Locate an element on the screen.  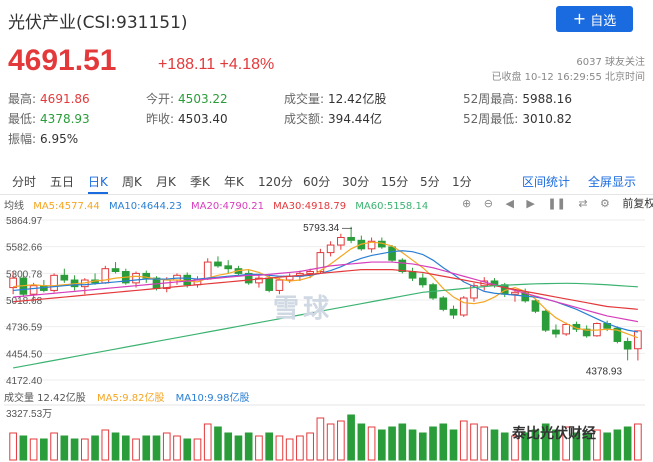
volume-label: 成交量: is located at coordinates (304, 99).